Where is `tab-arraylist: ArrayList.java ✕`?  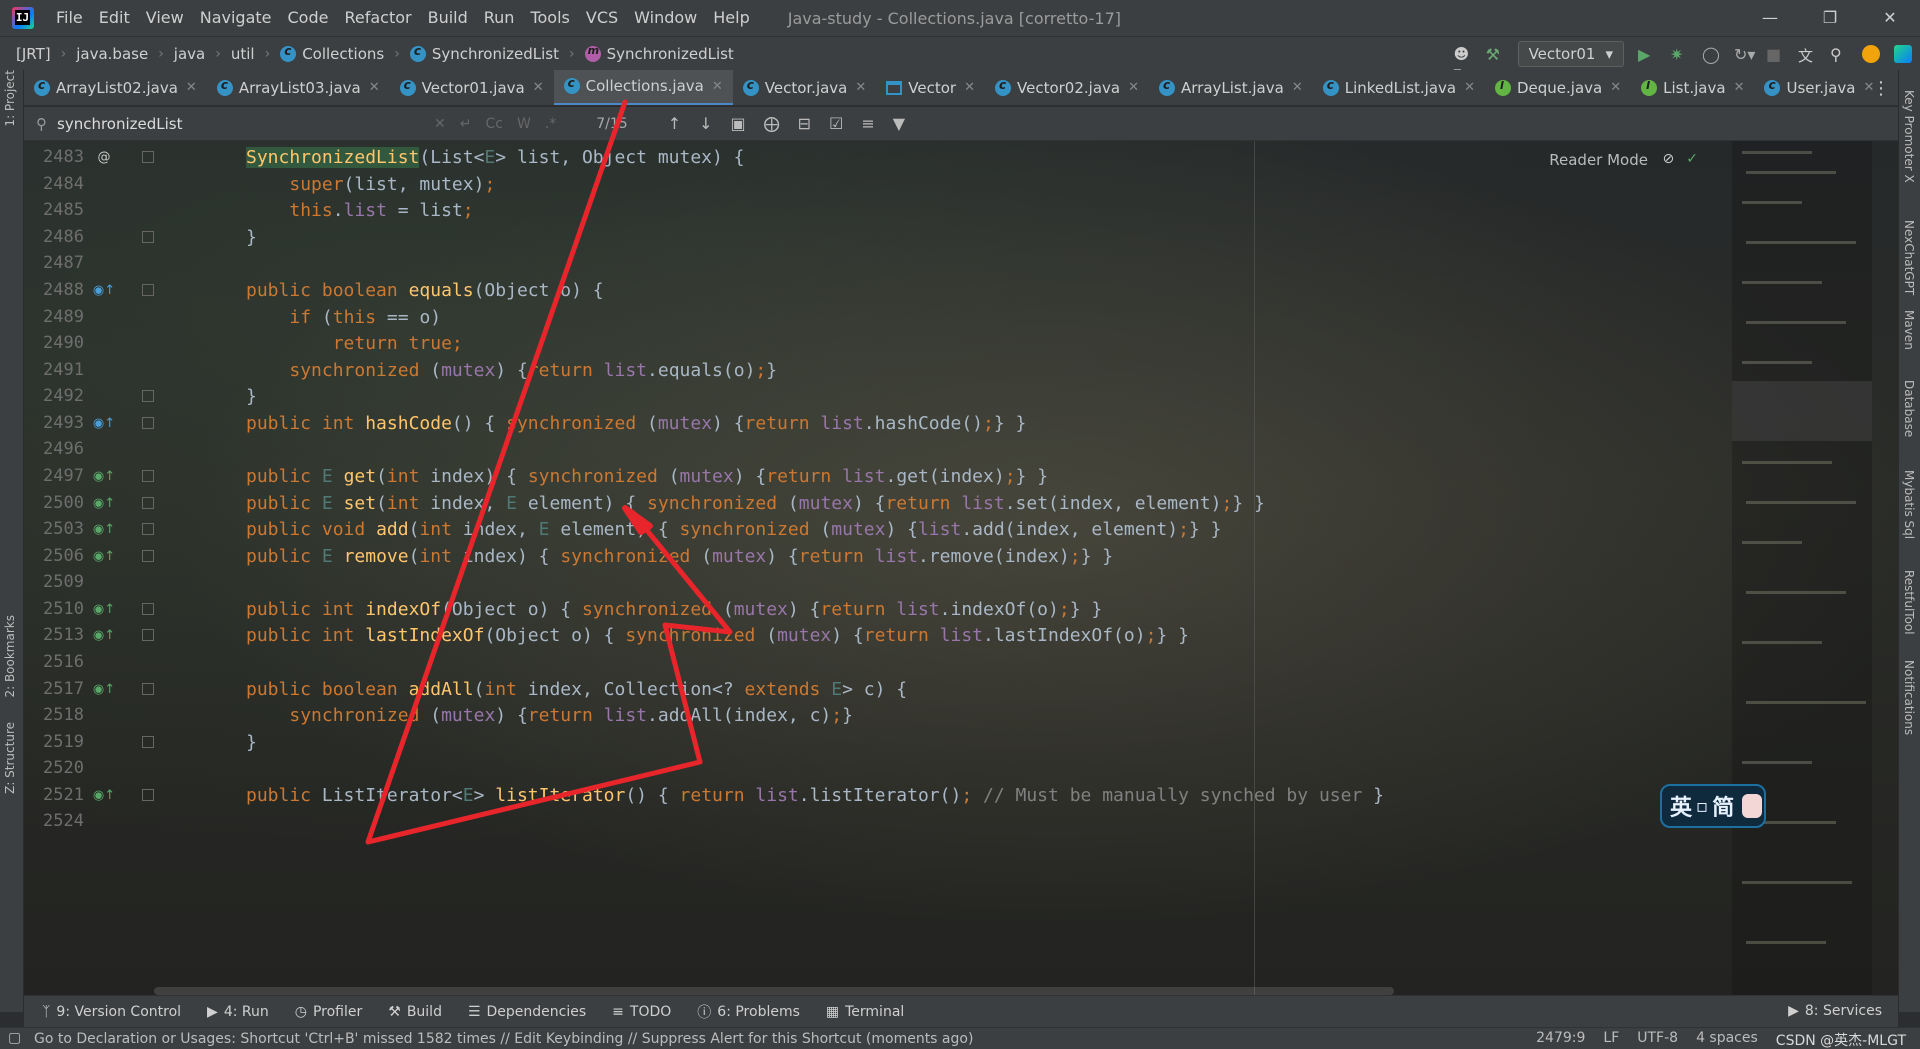
tab-arraylist: ArrayList.java ✕ is located at coordinates (1231, 87).